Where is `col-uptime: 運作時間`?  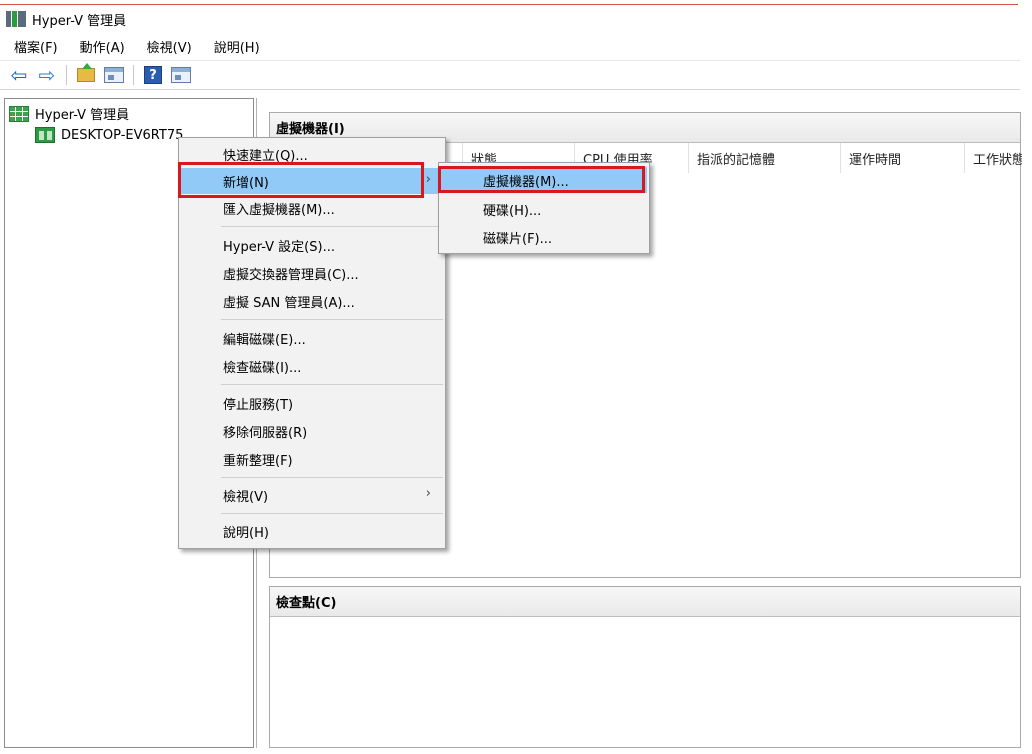
col-uptime: 運作時間 is located at coordinates (902, 158).